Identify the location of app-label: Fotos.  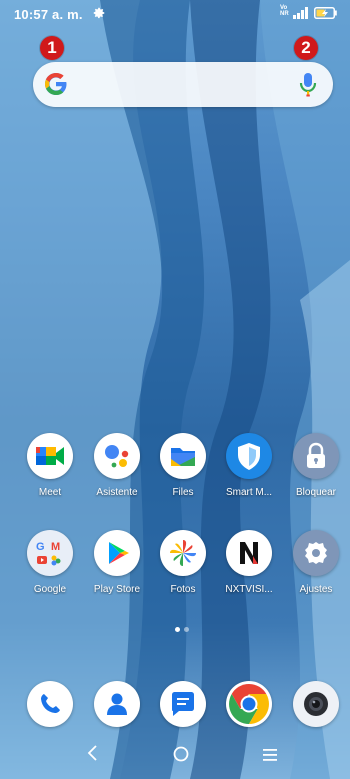
(183, 589).